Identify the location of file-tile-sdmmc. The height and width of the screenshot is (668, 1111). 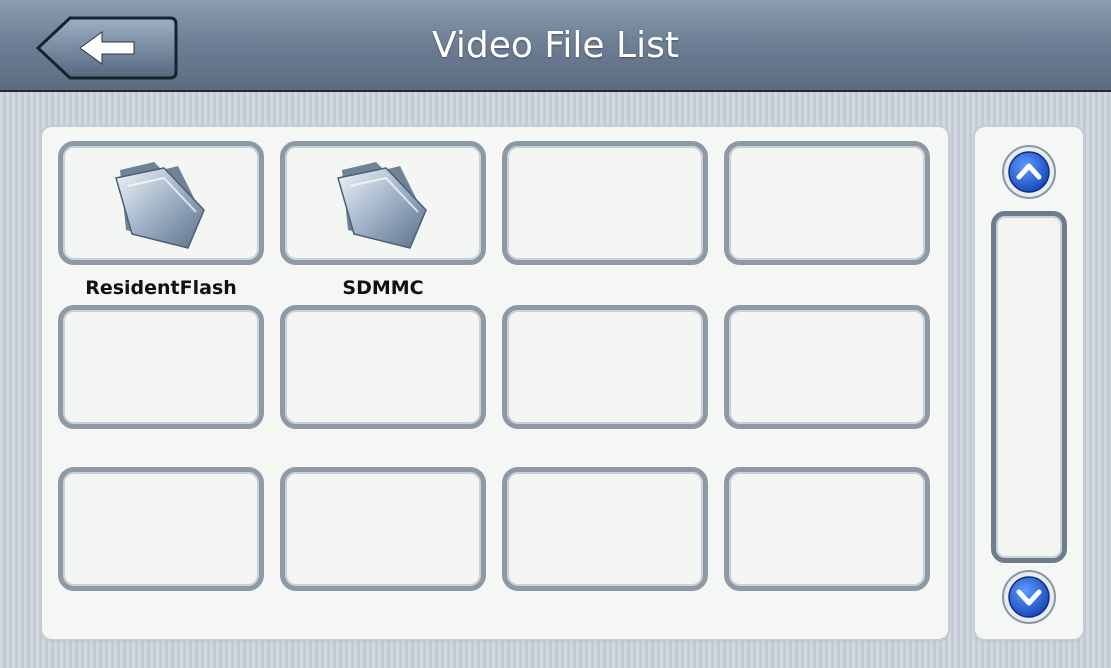
(383, 203).